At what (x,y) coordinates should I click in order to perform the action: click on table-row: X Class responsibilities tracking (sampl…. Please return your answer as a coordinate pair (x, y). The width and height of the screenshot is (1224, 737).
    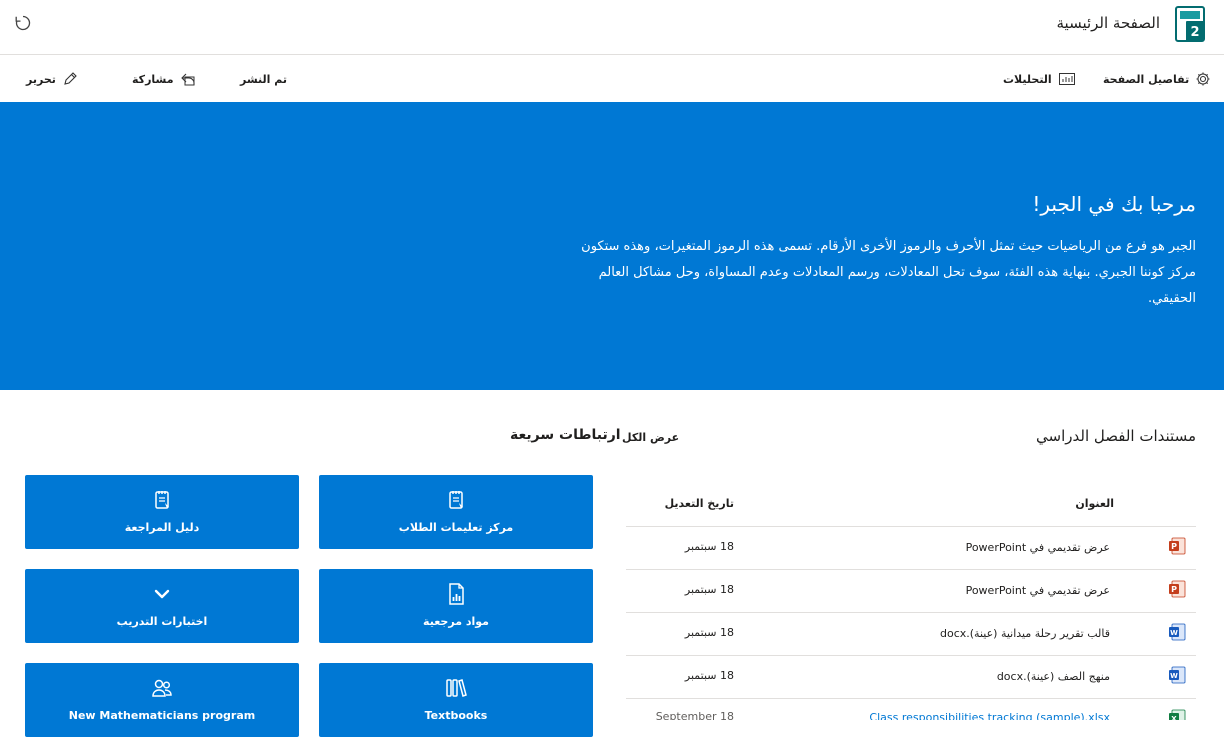
    Looking at the image, I should click on (911, 709).